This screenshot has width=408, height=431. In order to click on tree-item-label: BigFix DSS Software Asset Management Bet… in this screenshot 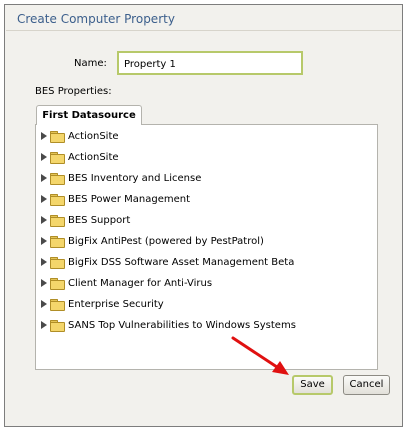, I will do `click(181, 262)`.